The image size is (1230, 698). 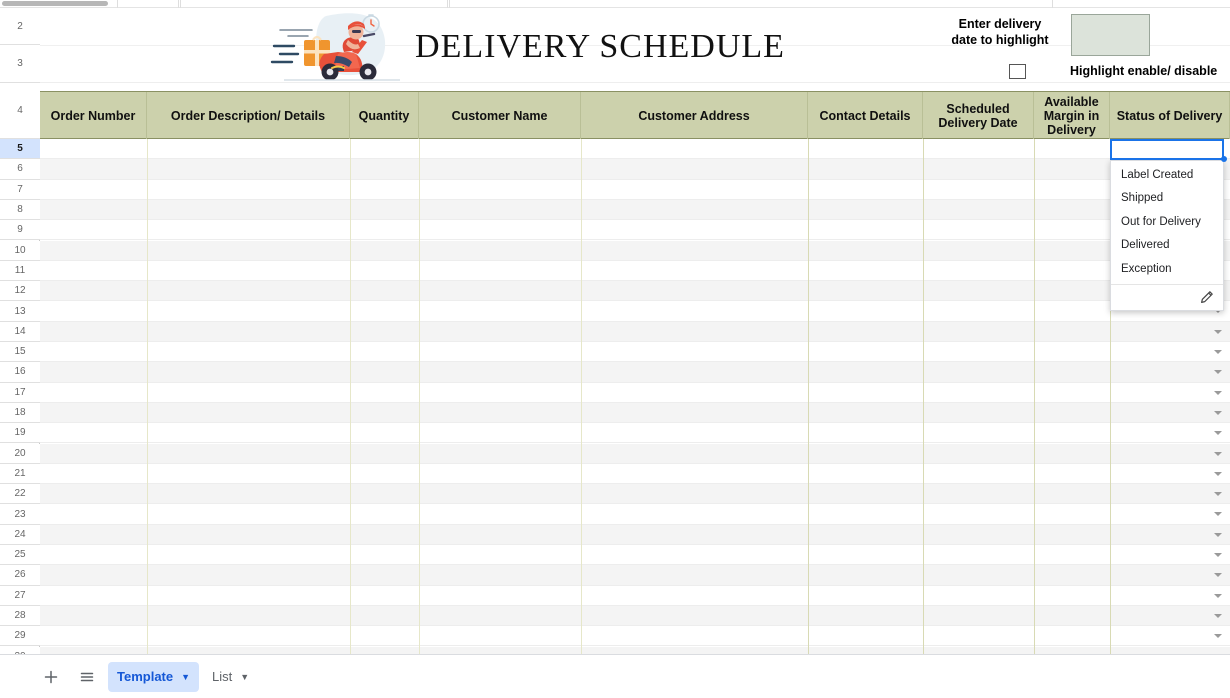 I want to click on row-header-24: 24, so click(x=20, y=534).